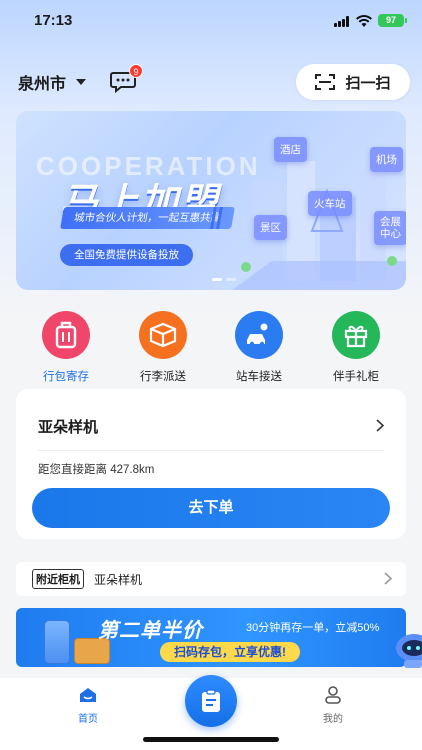 Image resolution: width=422 pixels, height=750 pixels. What do you see at coordinates (147, 218) in the screenshot?
I see `banner-ribbon: 城市合伙人计划，一起互惠共赢` at bounding box center [147, 218].